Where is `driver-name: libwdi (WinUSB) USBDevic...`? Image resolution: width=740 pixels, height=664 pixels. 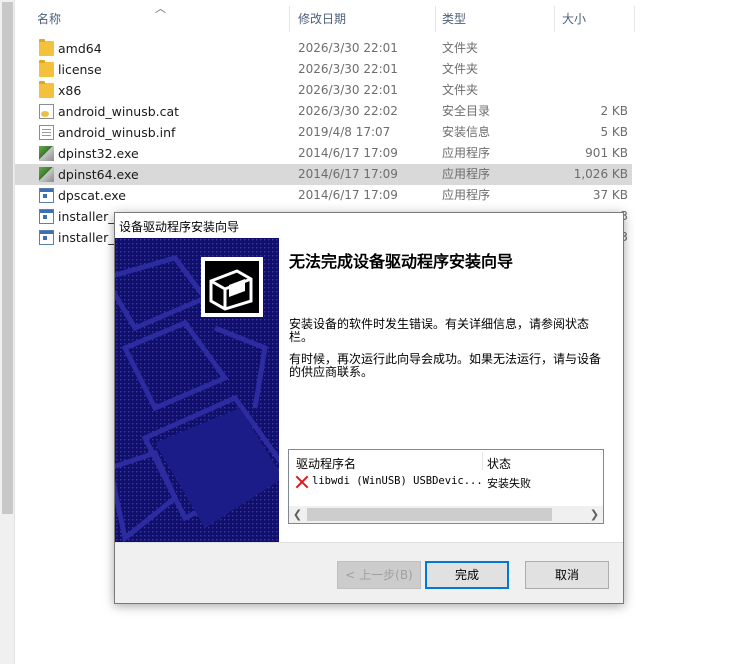 driver-name: libwdi (WinUSB) USBDevic... is located at coordinates (397, 481).